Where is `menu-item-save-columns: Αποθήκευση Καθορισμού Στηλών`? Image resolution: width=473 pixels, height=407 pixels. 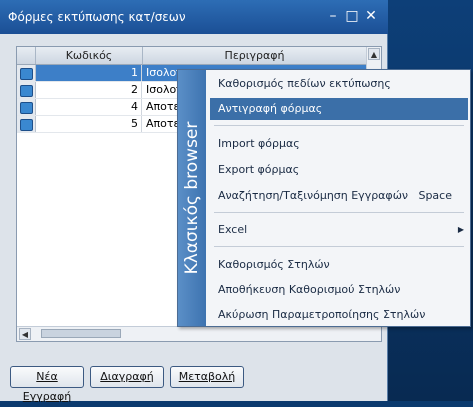
menu-item-save-columns: Αποθήκευση Καθορισμού Στηλών is located at coordinates (339, 290).